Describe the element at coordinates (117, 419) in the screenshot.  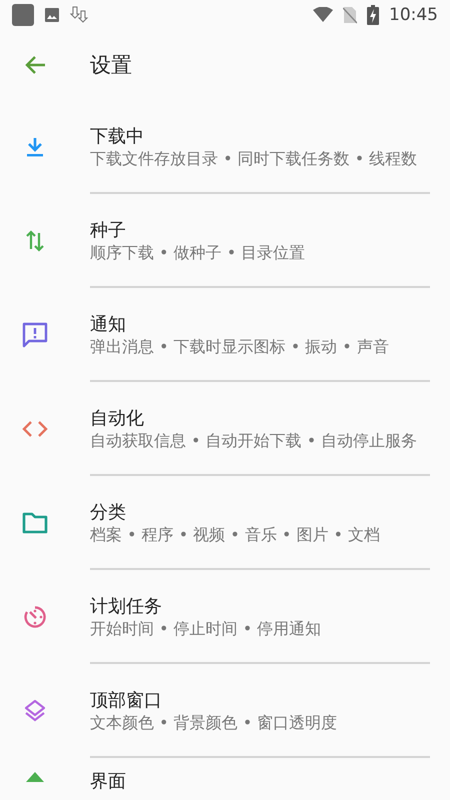
I see `item-title: 自动化` at that location.